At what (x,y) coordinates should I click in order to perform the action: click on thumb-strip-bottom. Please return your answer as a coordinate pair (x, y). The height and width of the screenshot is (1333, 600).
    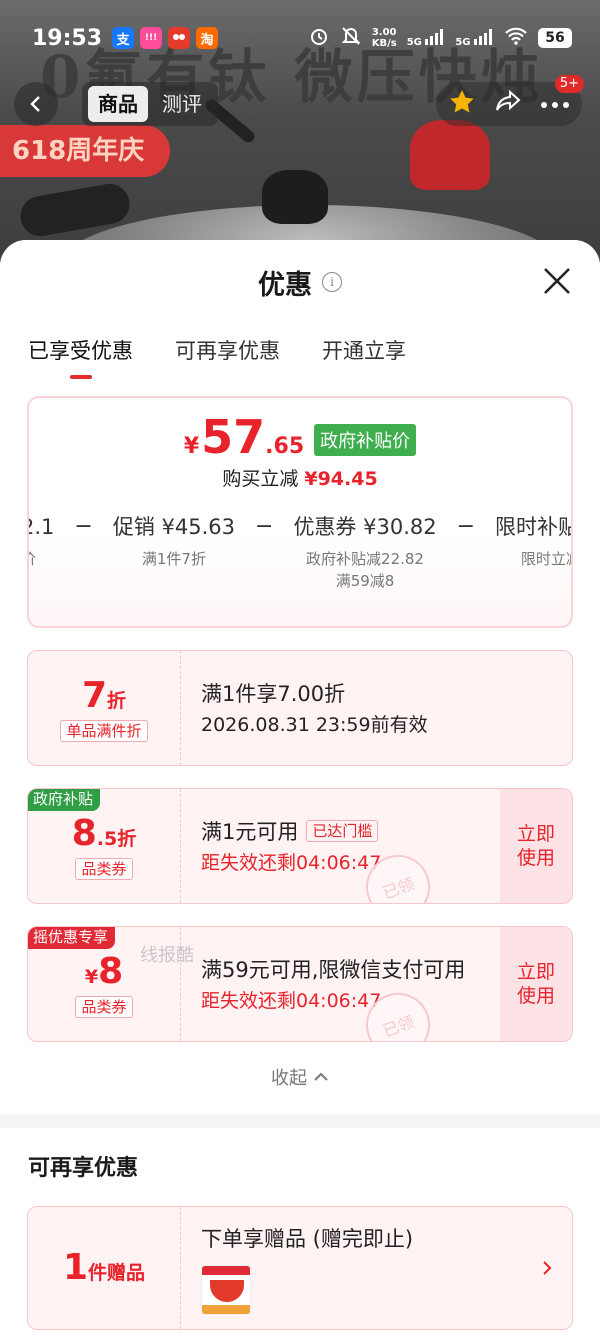
    Looking at the image, I should click on (226, 1309).